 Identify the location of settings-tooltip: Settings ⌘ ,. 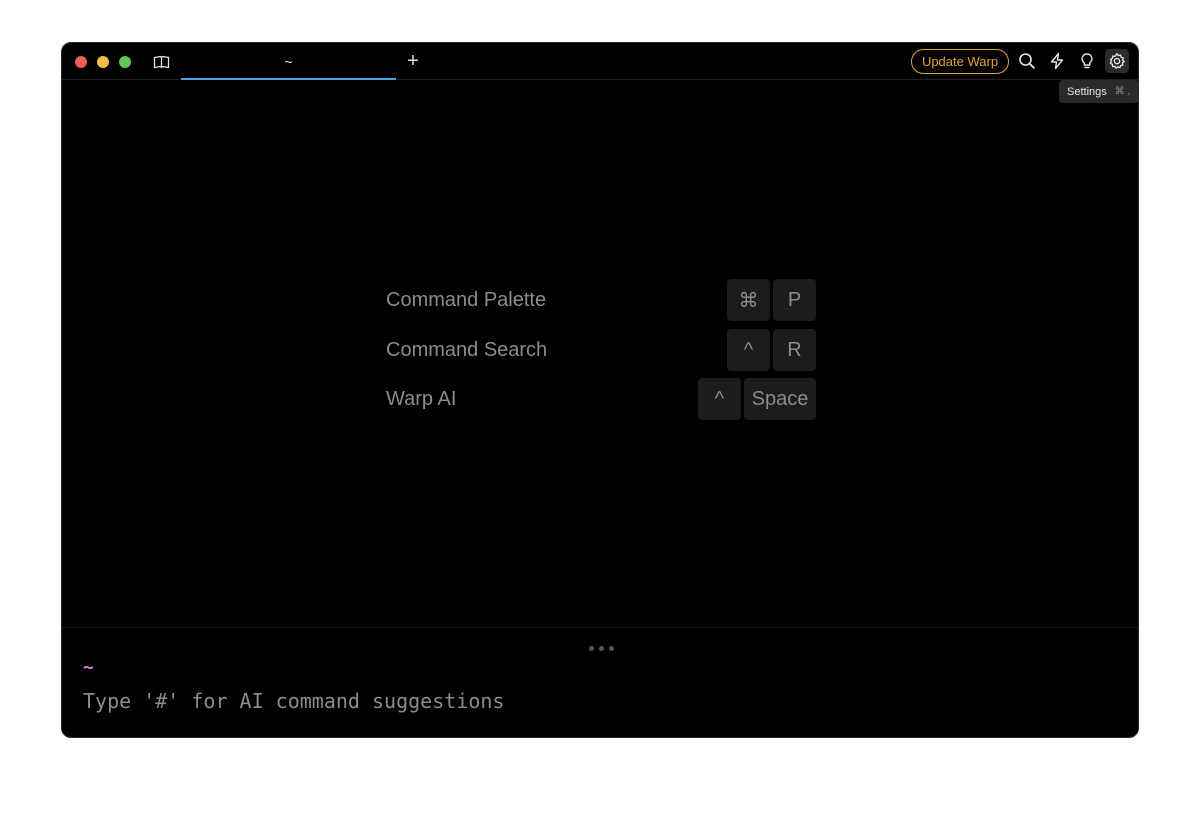
(1098, 91).